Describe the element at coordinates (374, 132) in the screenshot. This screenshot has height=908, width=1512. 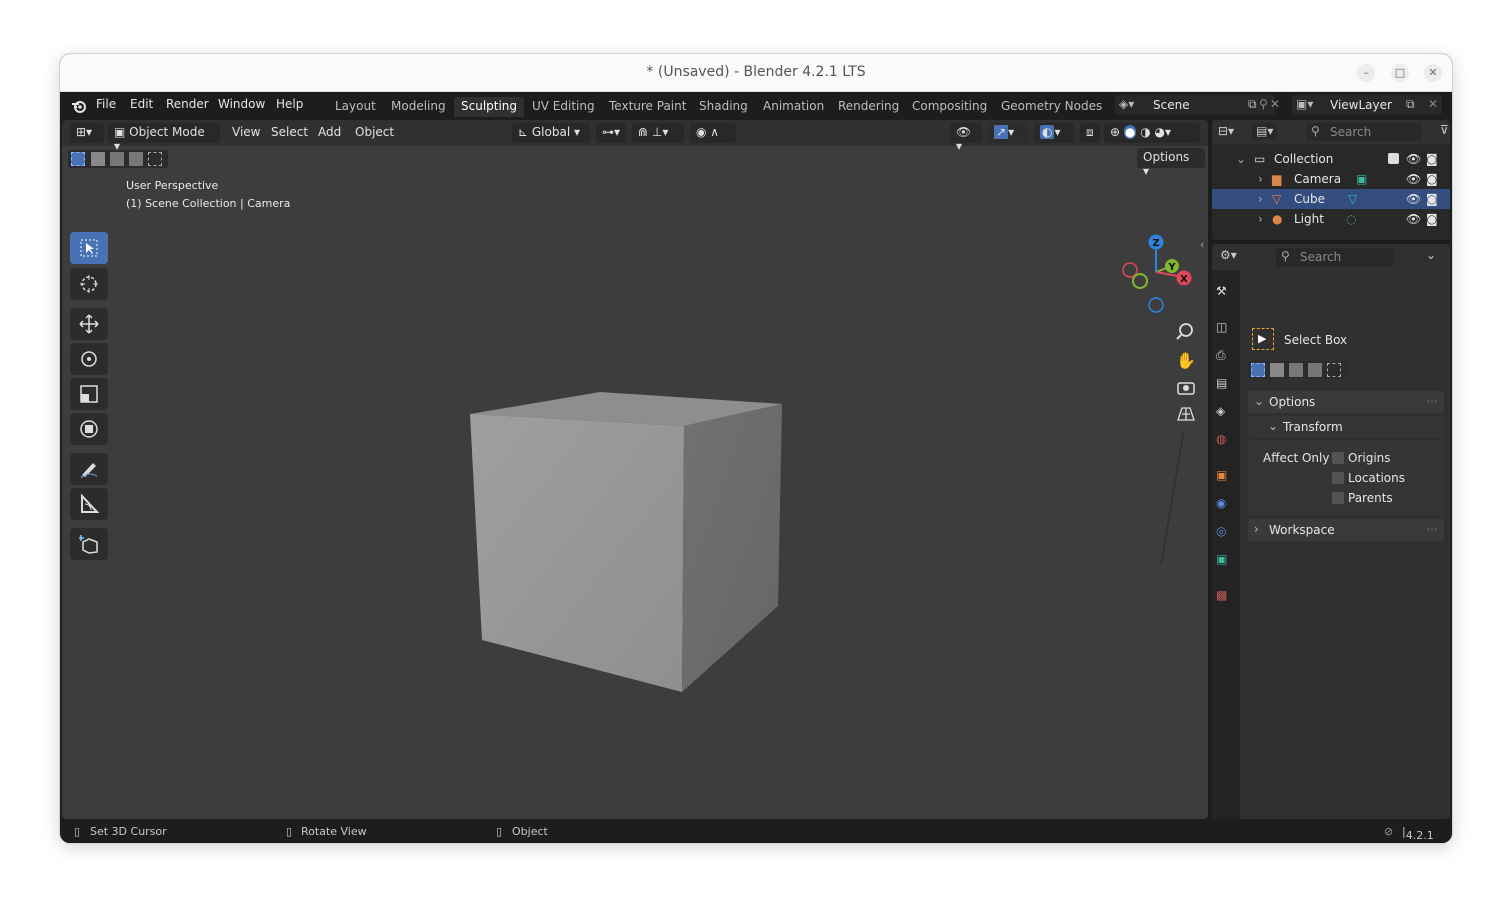
I see `menu-object: Object` at that location.